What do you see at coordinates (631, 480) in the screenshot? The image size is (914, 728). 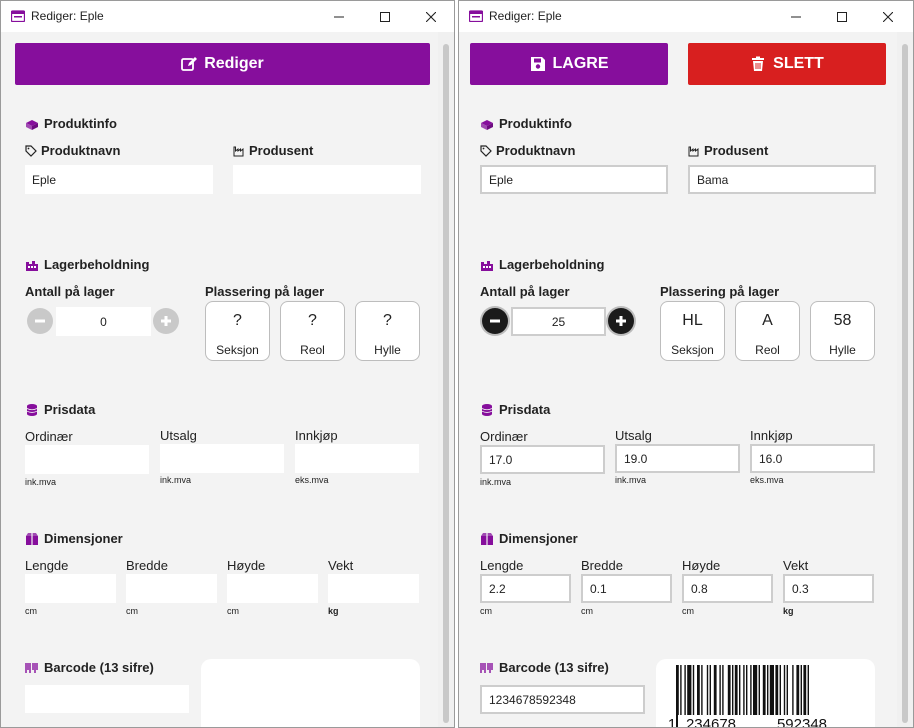 I see `sale-price-note: ink.mva` at bounding box center [631, 480].